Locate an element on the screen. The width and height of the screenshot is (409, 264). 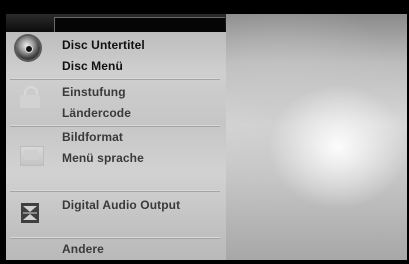
screen-icon is located at coordinates (32, 156).